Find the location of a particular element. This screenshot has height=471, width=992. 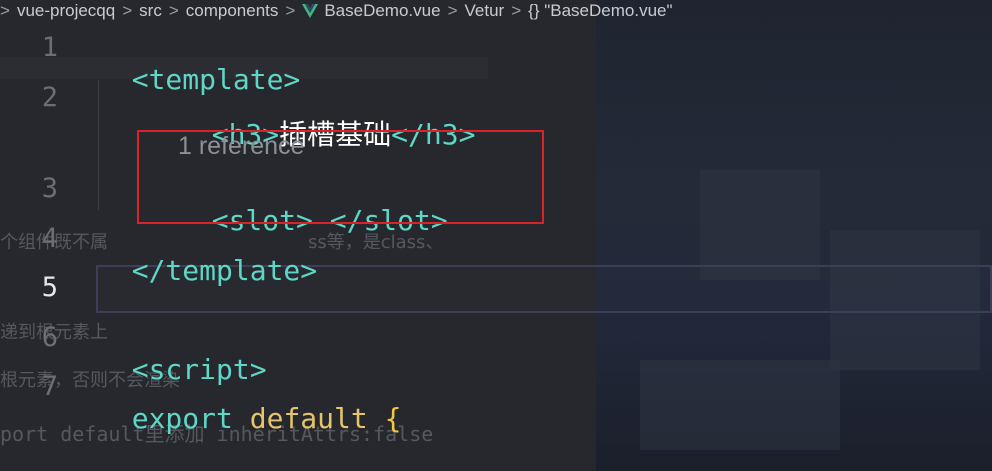

line-number: 7 is located at coordinates (49, 386).